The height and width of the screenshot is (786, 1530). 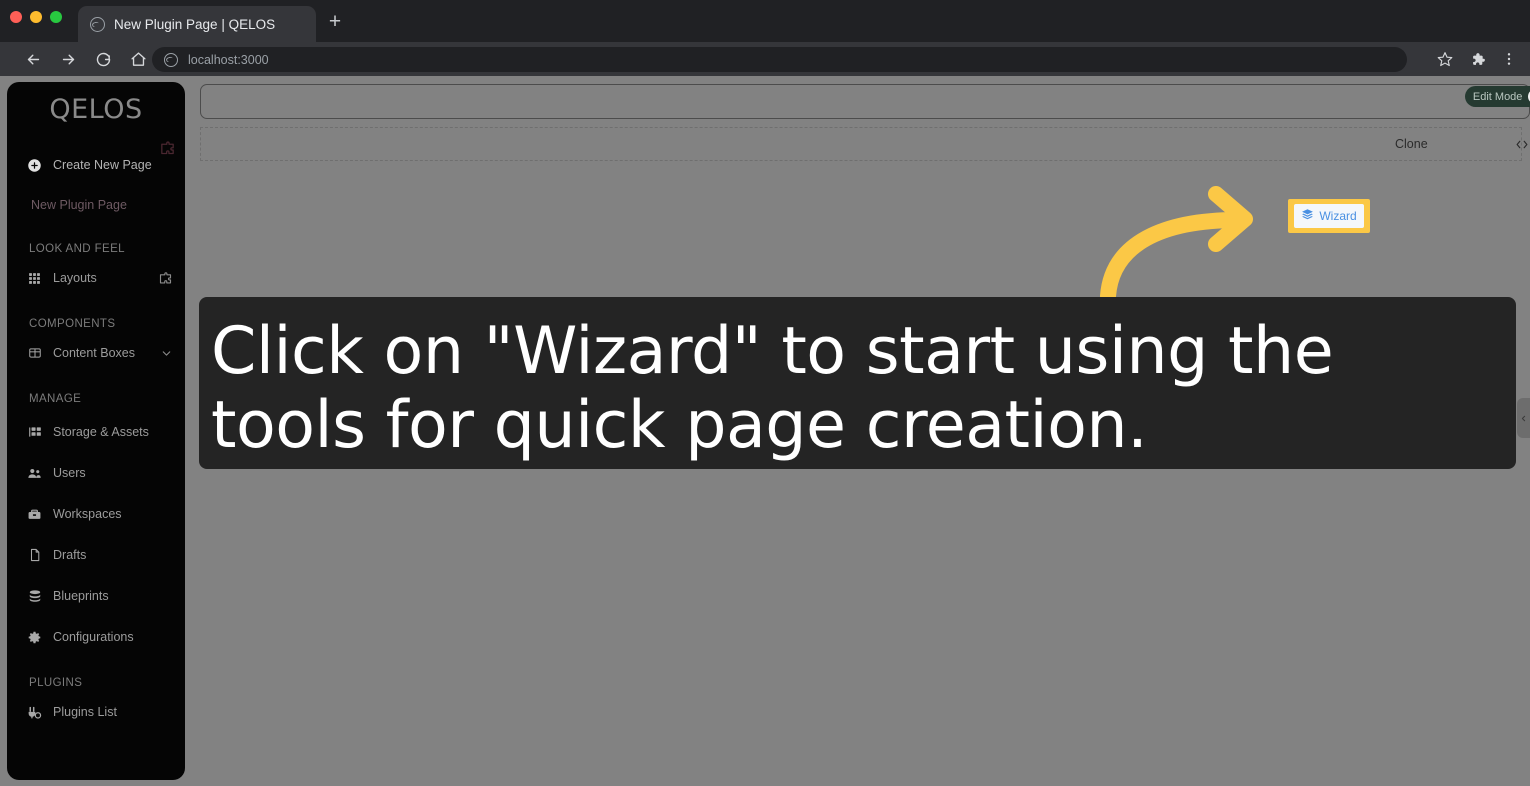 I want to click on sidebar-active-item-label: New Plugin Page, so click(x=79, y=205).